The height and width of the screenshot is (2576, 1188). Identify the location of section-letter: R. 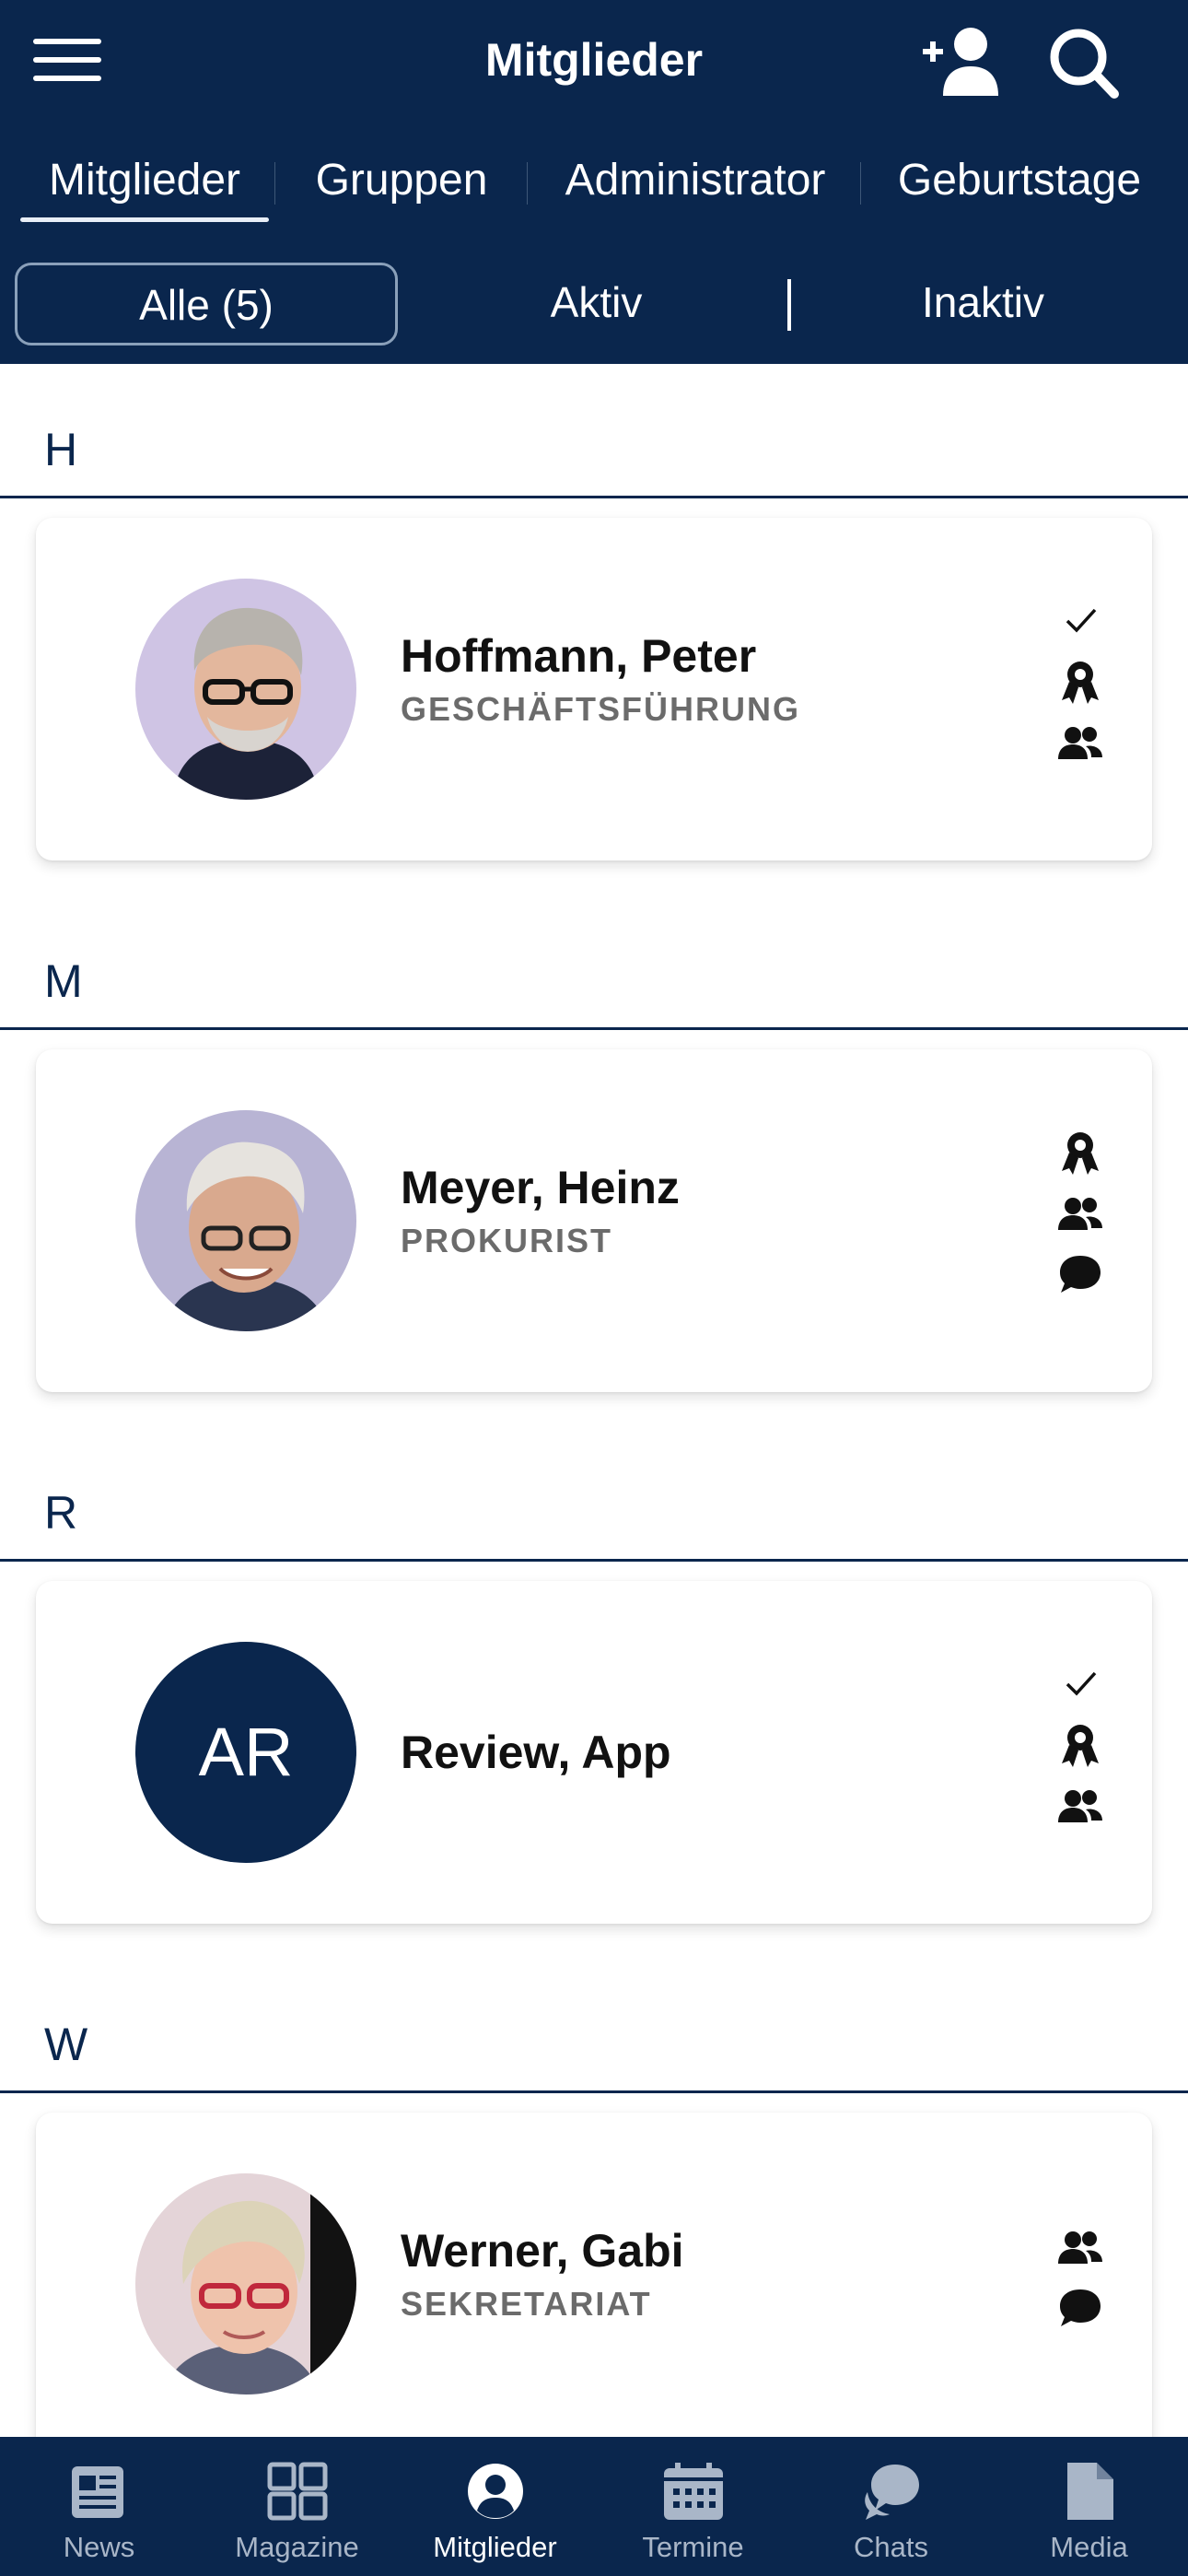
(61, 1513).